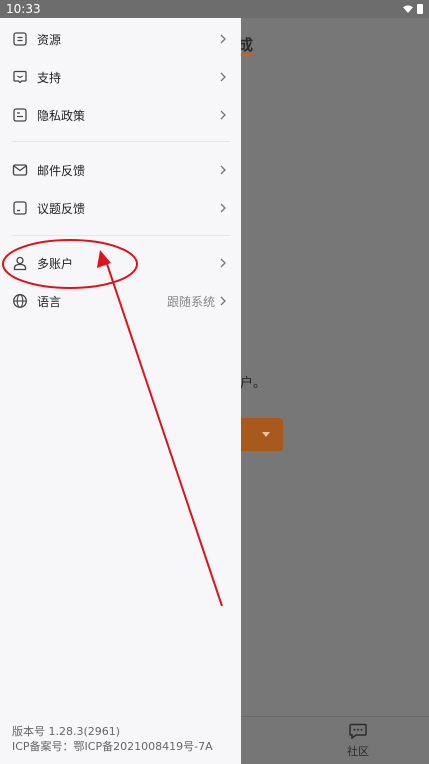 This screenshot has height=764, width=429. I want to click on menu-item-issue-feedback: 议题反馈, so click(120, 208).